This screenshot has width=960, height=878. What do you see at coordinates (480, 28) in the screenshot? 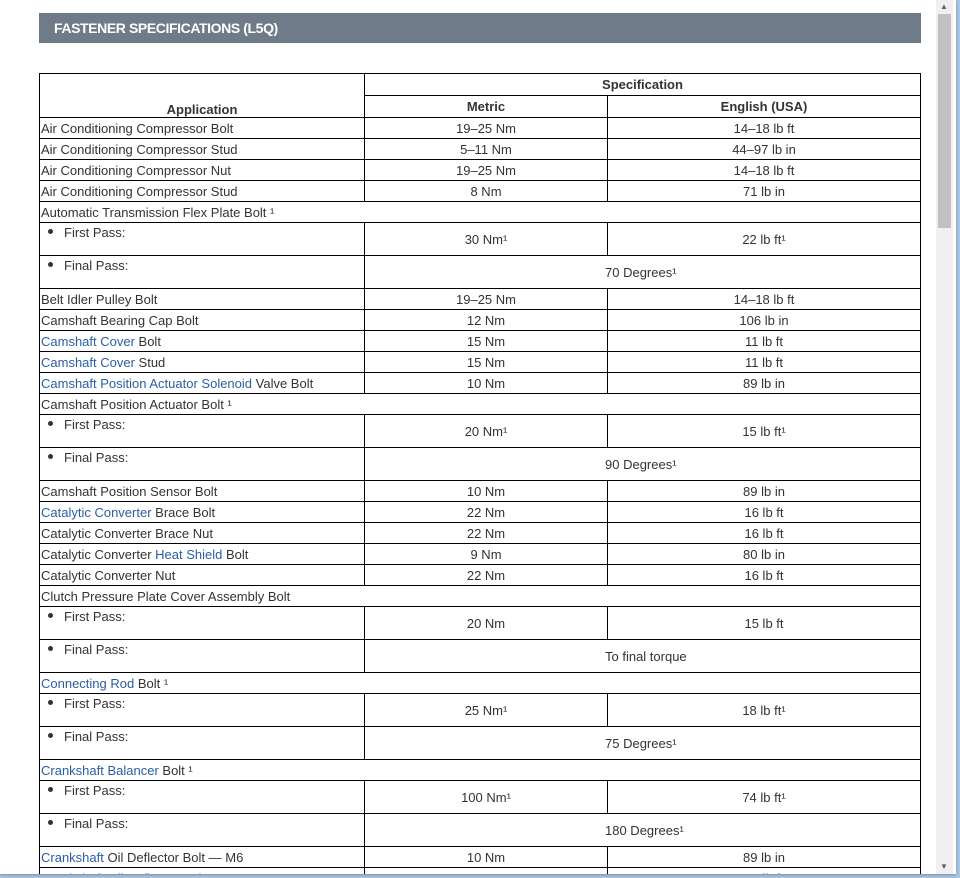
I see `section-title-bar: FASTENER SPECIFICATIONS (L5Q)` at bounding box center [480, 28].